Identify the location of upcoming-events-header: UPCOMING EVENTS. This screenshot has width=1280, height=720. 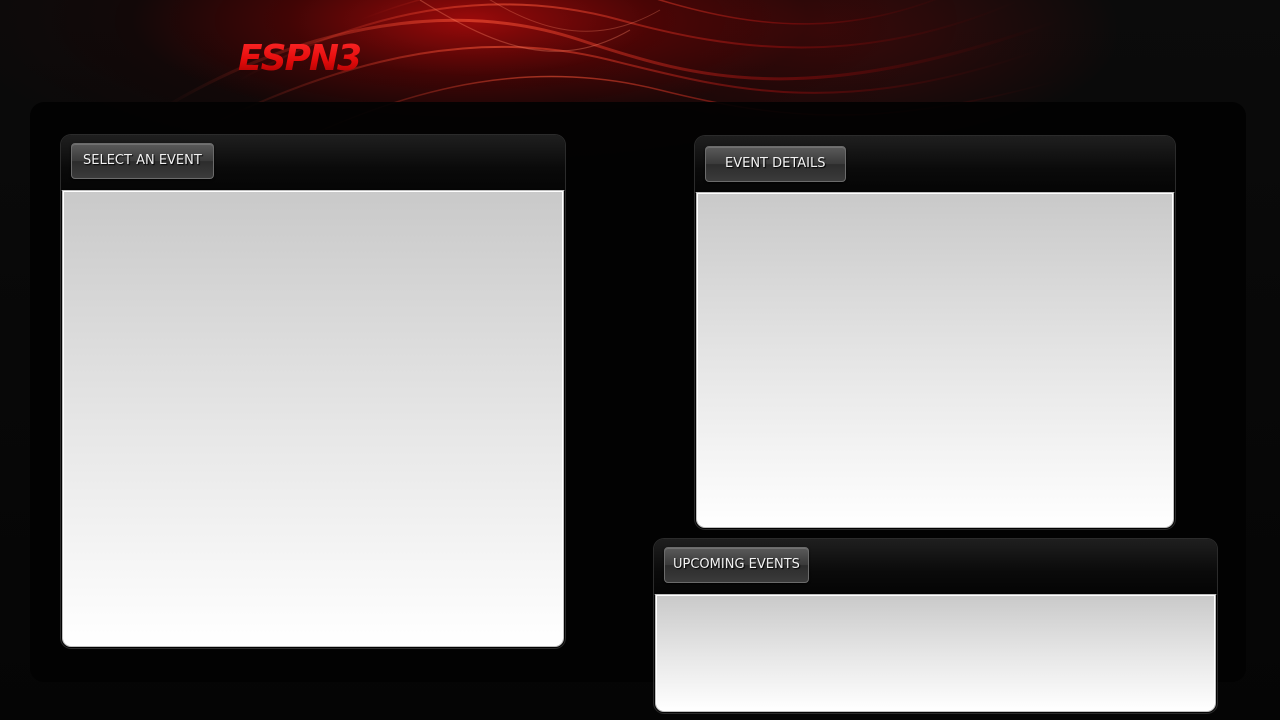
(935, 567).